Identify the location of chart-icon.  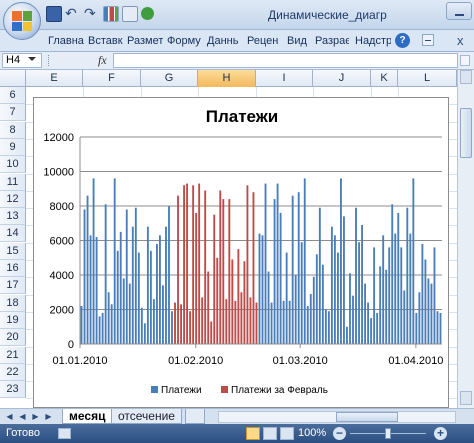
(111, 14).